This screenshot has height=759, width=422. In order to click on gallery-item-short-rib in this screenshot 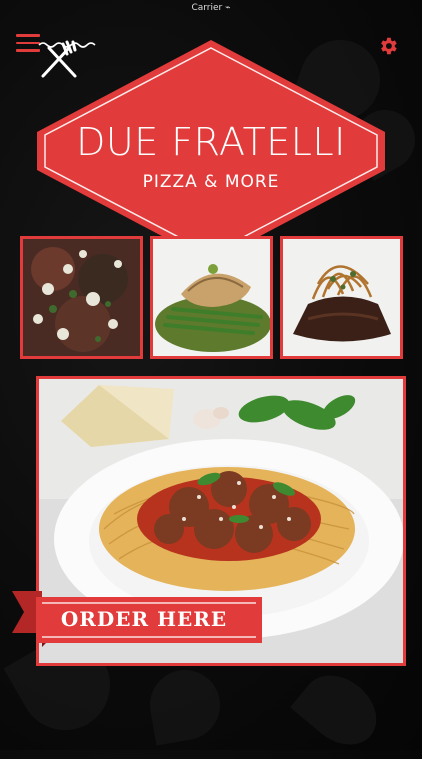, I will do `click(341, 297)`.